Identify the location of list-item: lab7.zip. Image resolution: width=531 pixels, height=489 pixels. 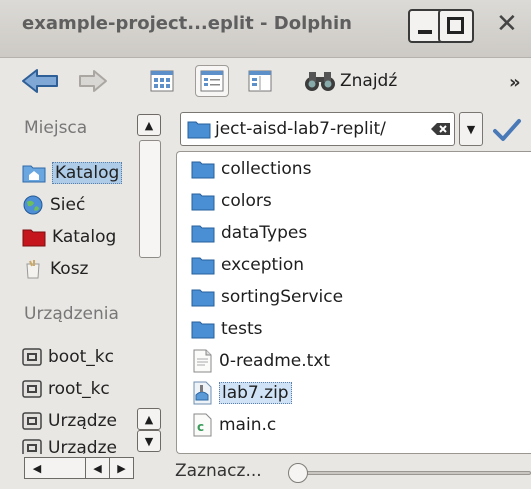
(241, 393).